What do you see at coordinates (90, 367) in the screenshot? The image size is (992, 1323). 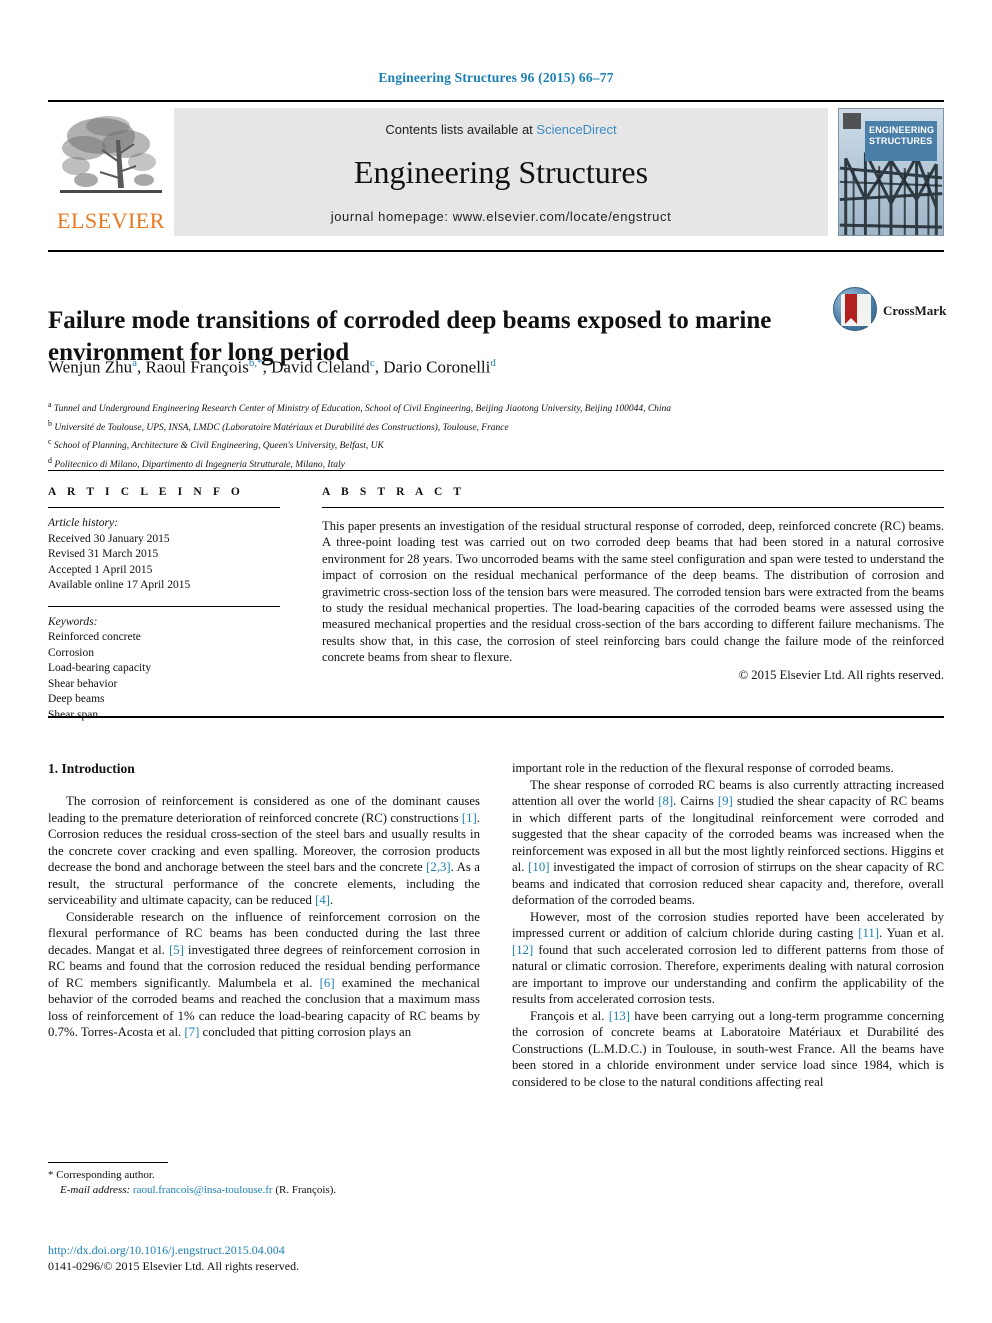 I see `author-name: Wenjun Zhu` at bounding box center [90, 367].